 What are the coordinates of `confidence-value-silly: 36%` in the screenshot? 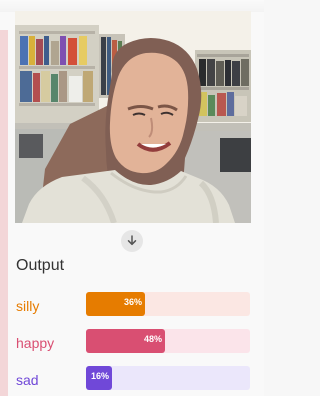 It's located at (132, 302).